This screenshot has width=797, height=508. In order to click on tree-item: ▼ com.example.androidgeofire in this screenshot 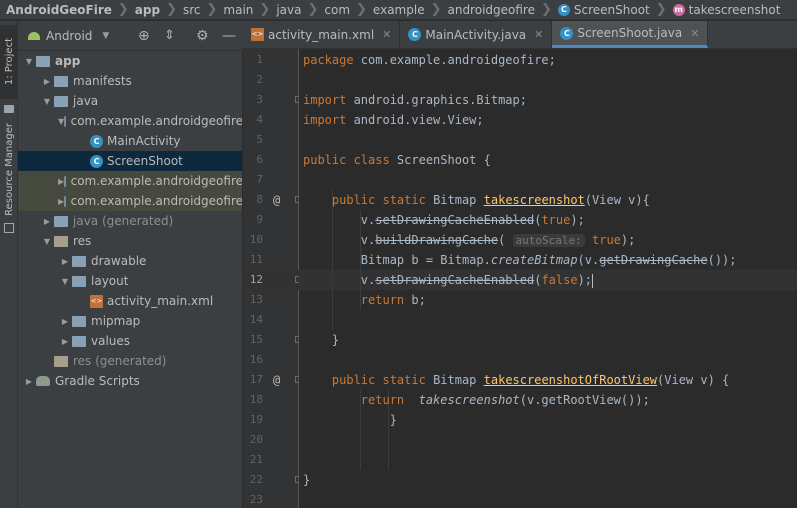, I will do `click(130, 121)`.